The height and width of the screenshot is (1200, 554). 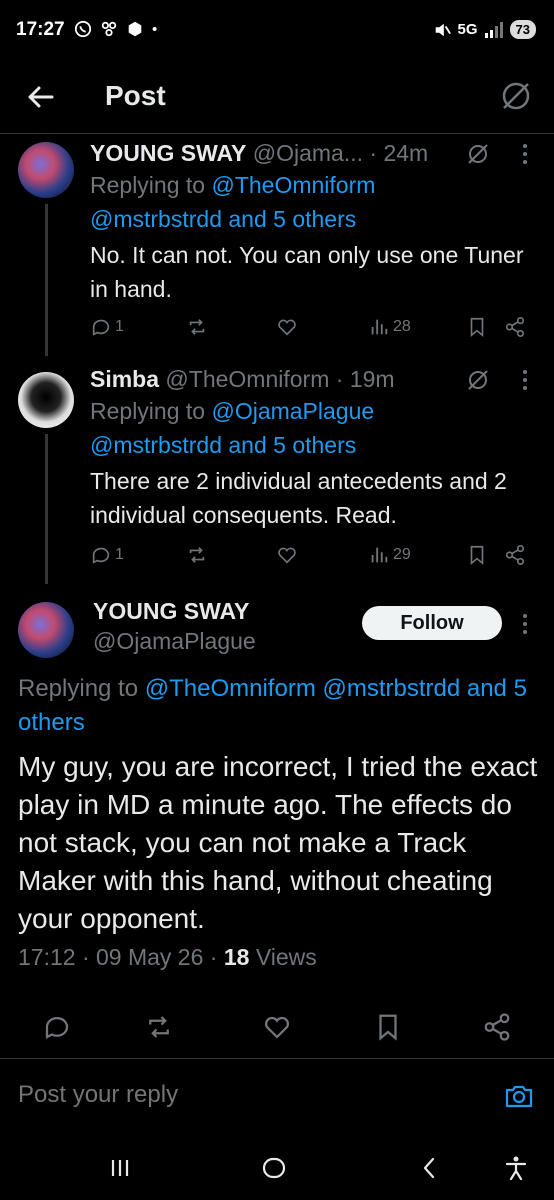 I want to click on main-action-bar, so click(x=277, y=1029).